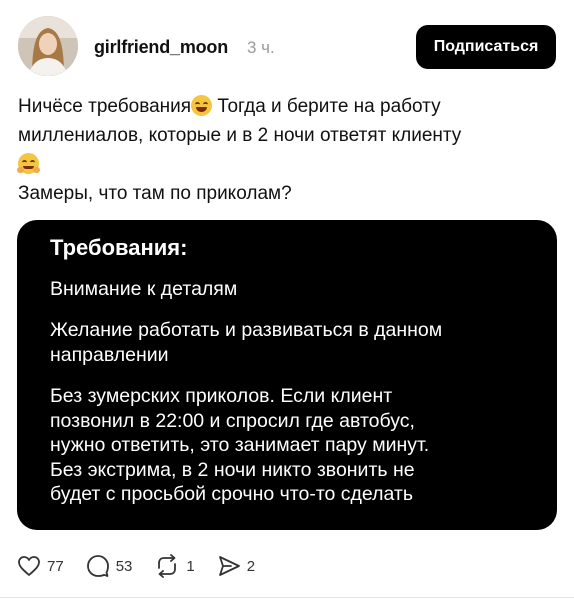 Image resolution: width=574 pixels, height=600 pixels. Describe the element at coordinates (261, 47) in the screenshot. I see `post-timestamp: 3 ч.` at that location.